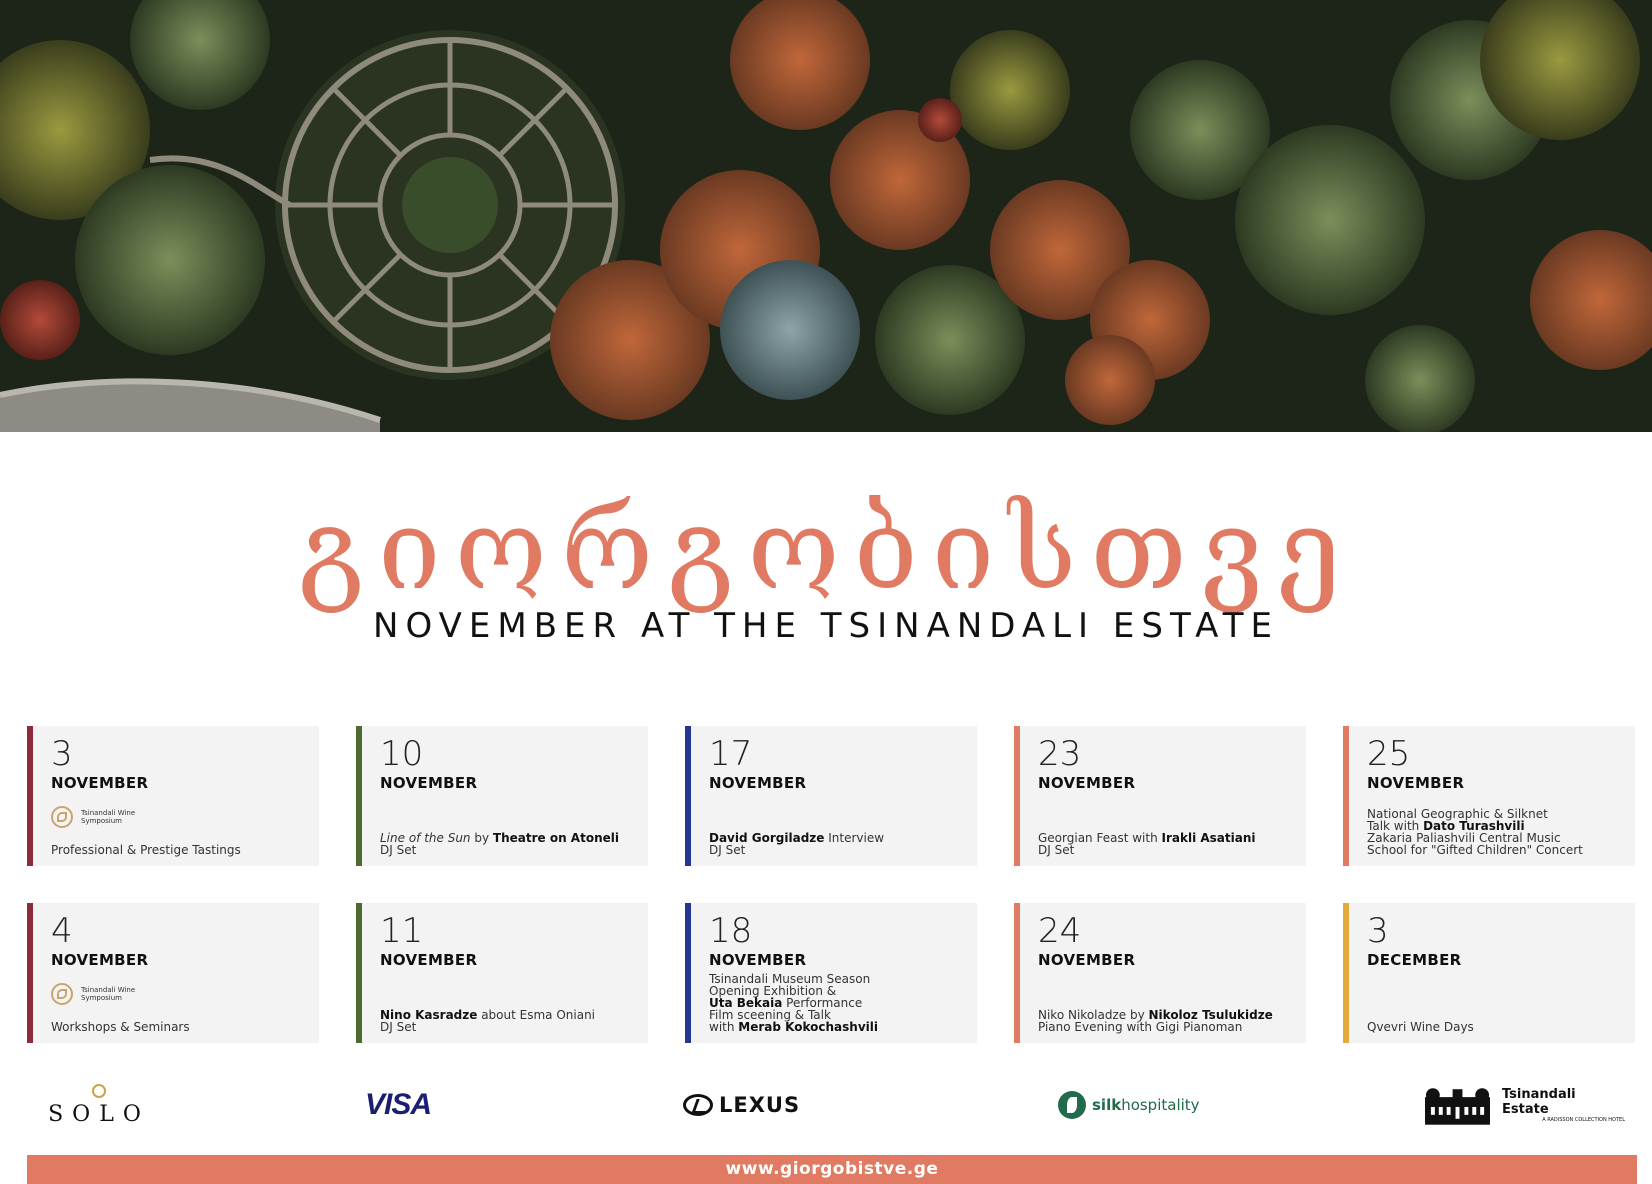  I want to click on sponsor-lexus-logo: LEXUS, so click(753, 1105).